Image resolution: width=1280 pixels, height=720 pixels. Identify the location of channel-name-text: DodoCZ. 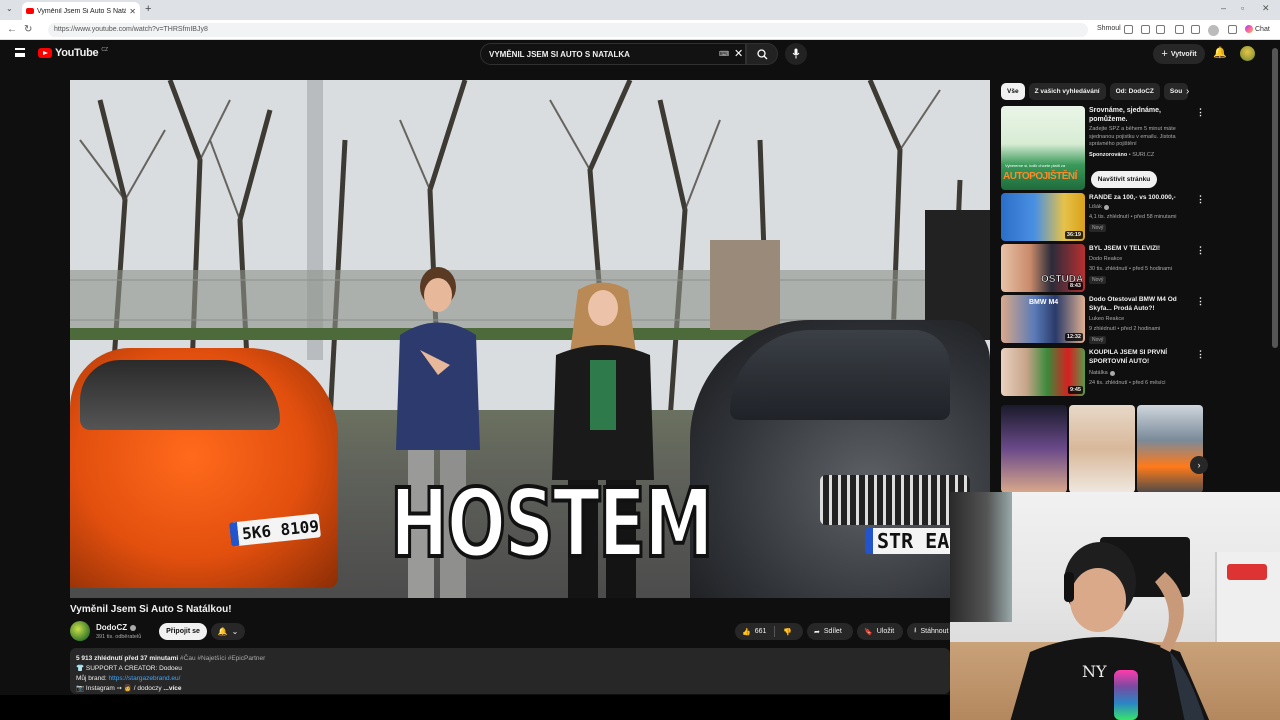
(112, 627).